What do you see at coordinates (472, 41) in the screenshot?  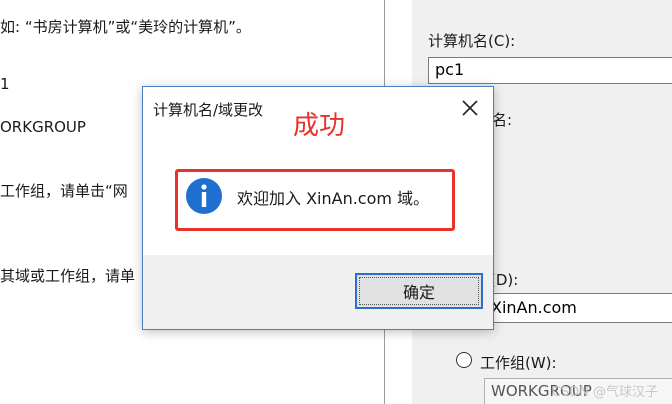 I see `computer-name-label: 计算机名(C):` at bounding box center [472, 41].